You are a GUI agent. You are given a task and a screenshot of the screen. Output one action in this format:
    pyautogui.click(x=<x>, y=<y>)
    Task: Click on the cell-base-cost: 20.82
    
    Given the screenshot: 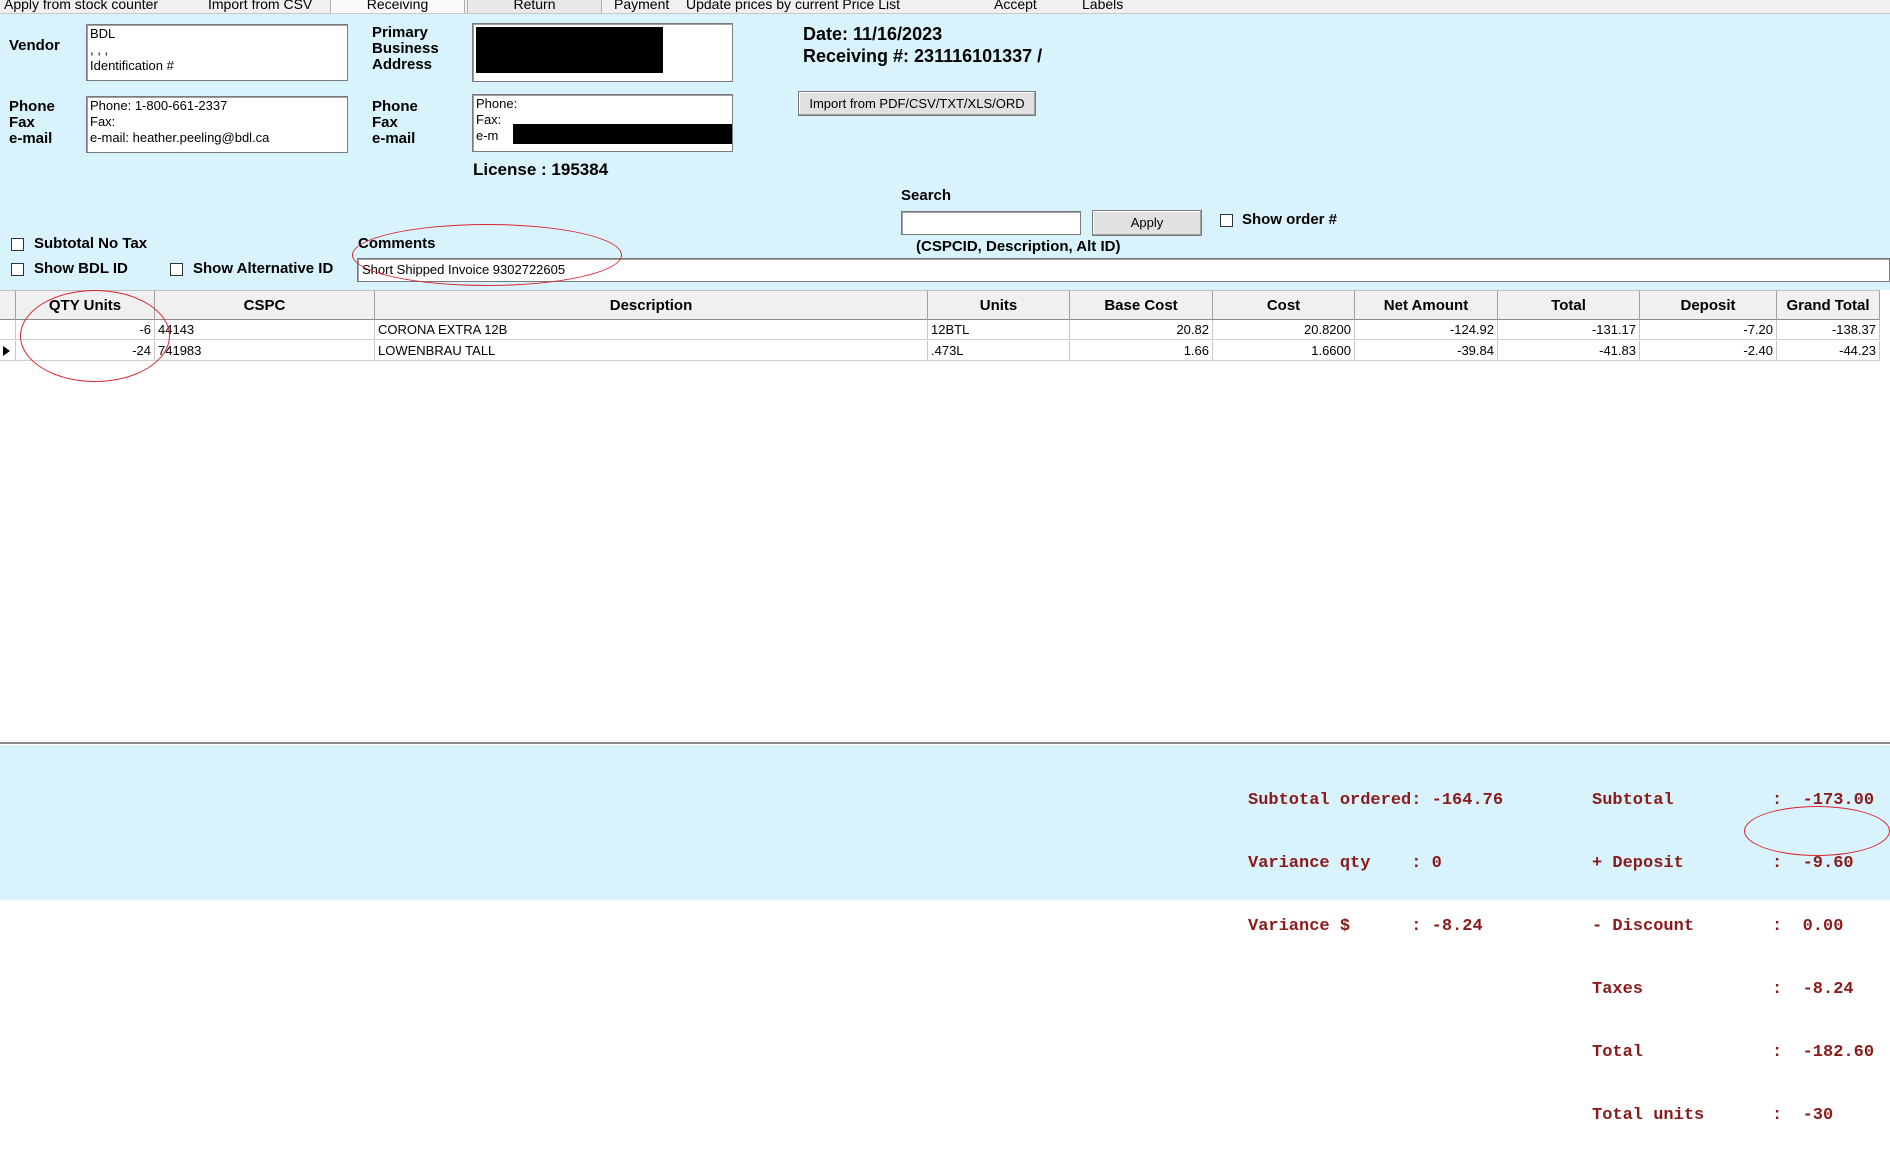 What is the action you would take?
    pyautogui.click(x=1141, y=330)
    